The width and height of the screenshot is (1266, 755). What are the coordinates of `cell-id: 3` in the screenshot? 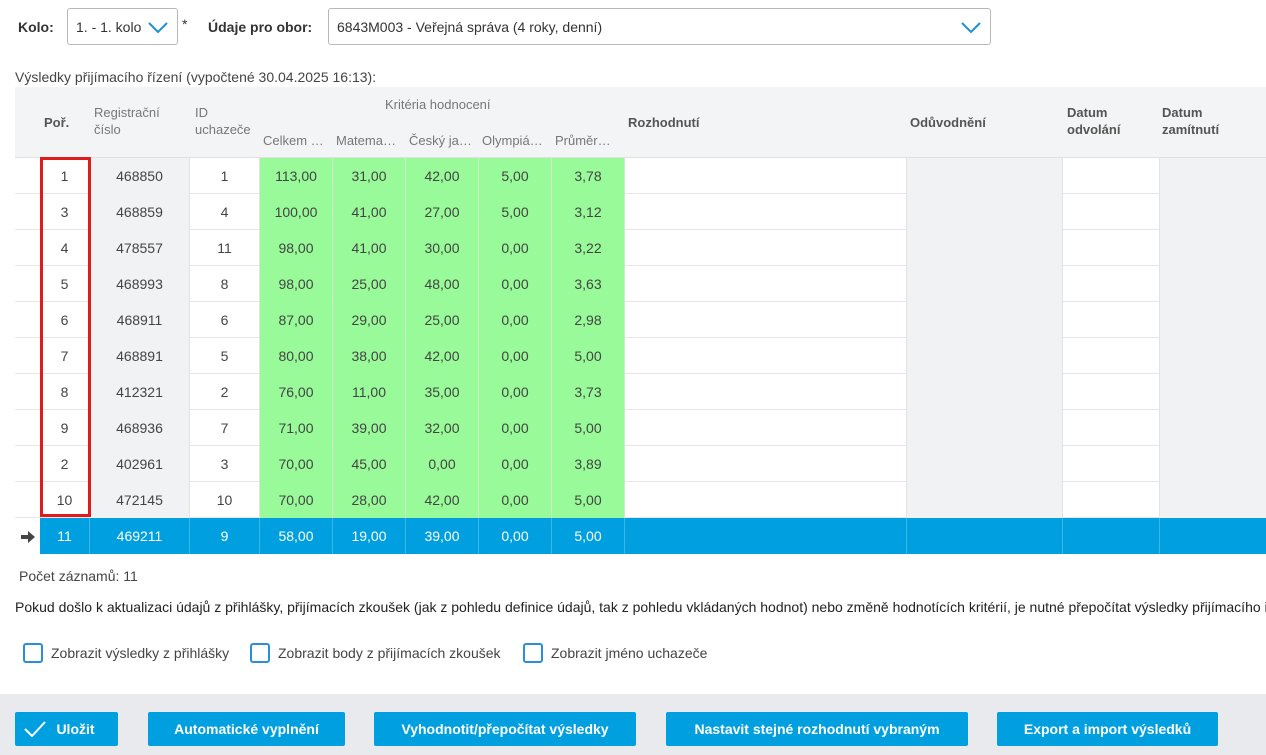 It's located at (225, 464).